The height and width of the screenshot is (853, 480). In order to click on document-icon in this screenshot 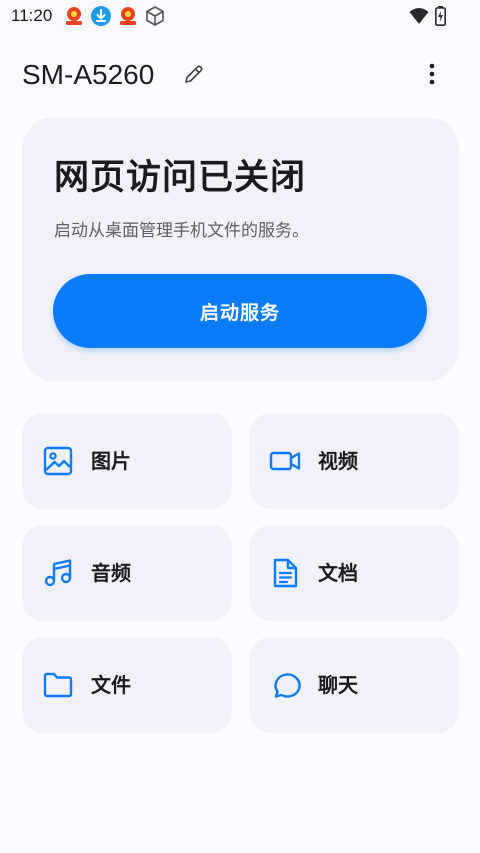, I will do `click(285, 573)`.